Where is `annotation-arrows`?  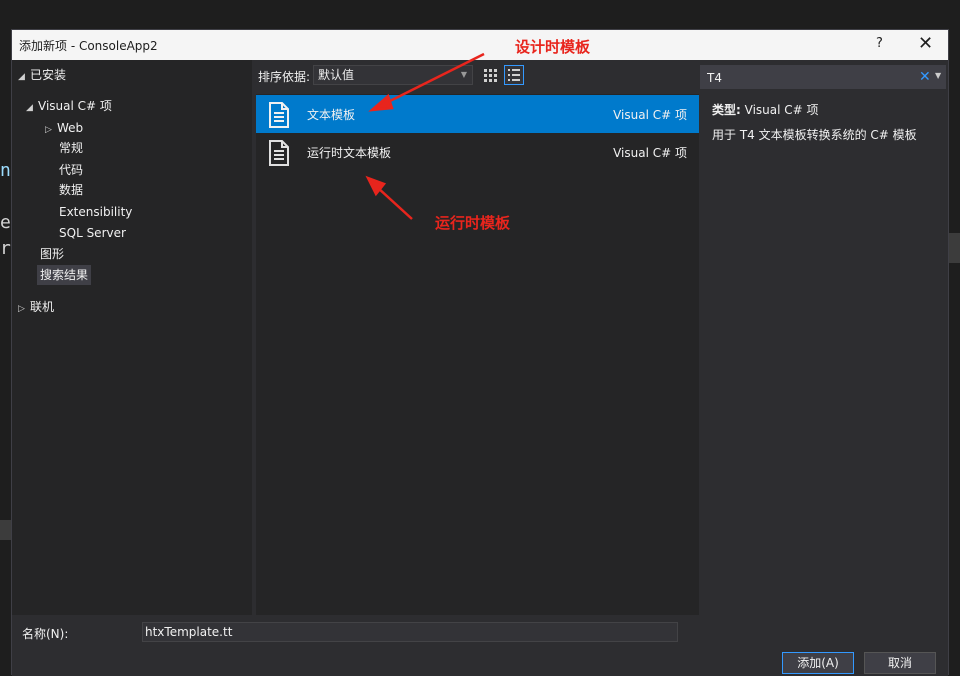
annotation-arrows is located at coordinates (425, 136).